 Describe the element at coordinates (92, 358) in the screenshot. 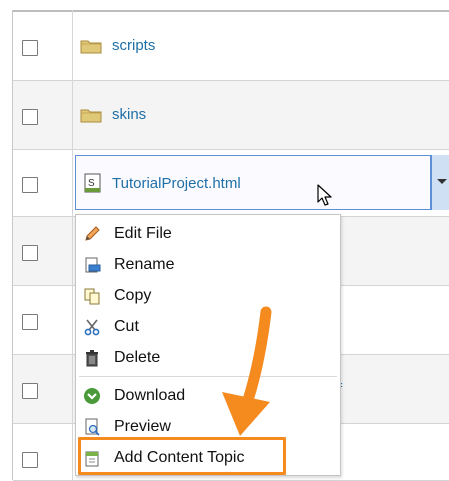

I see `trash-icon` at that location.